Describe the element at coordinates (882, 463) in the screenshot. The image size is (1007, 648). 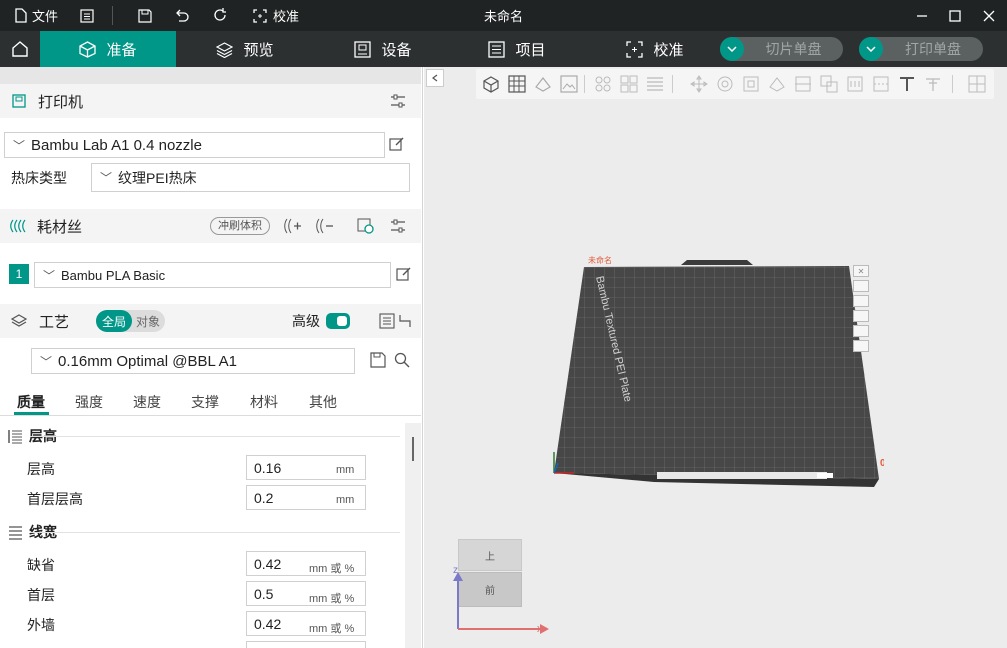
I see `plate-number: 01` at that location.